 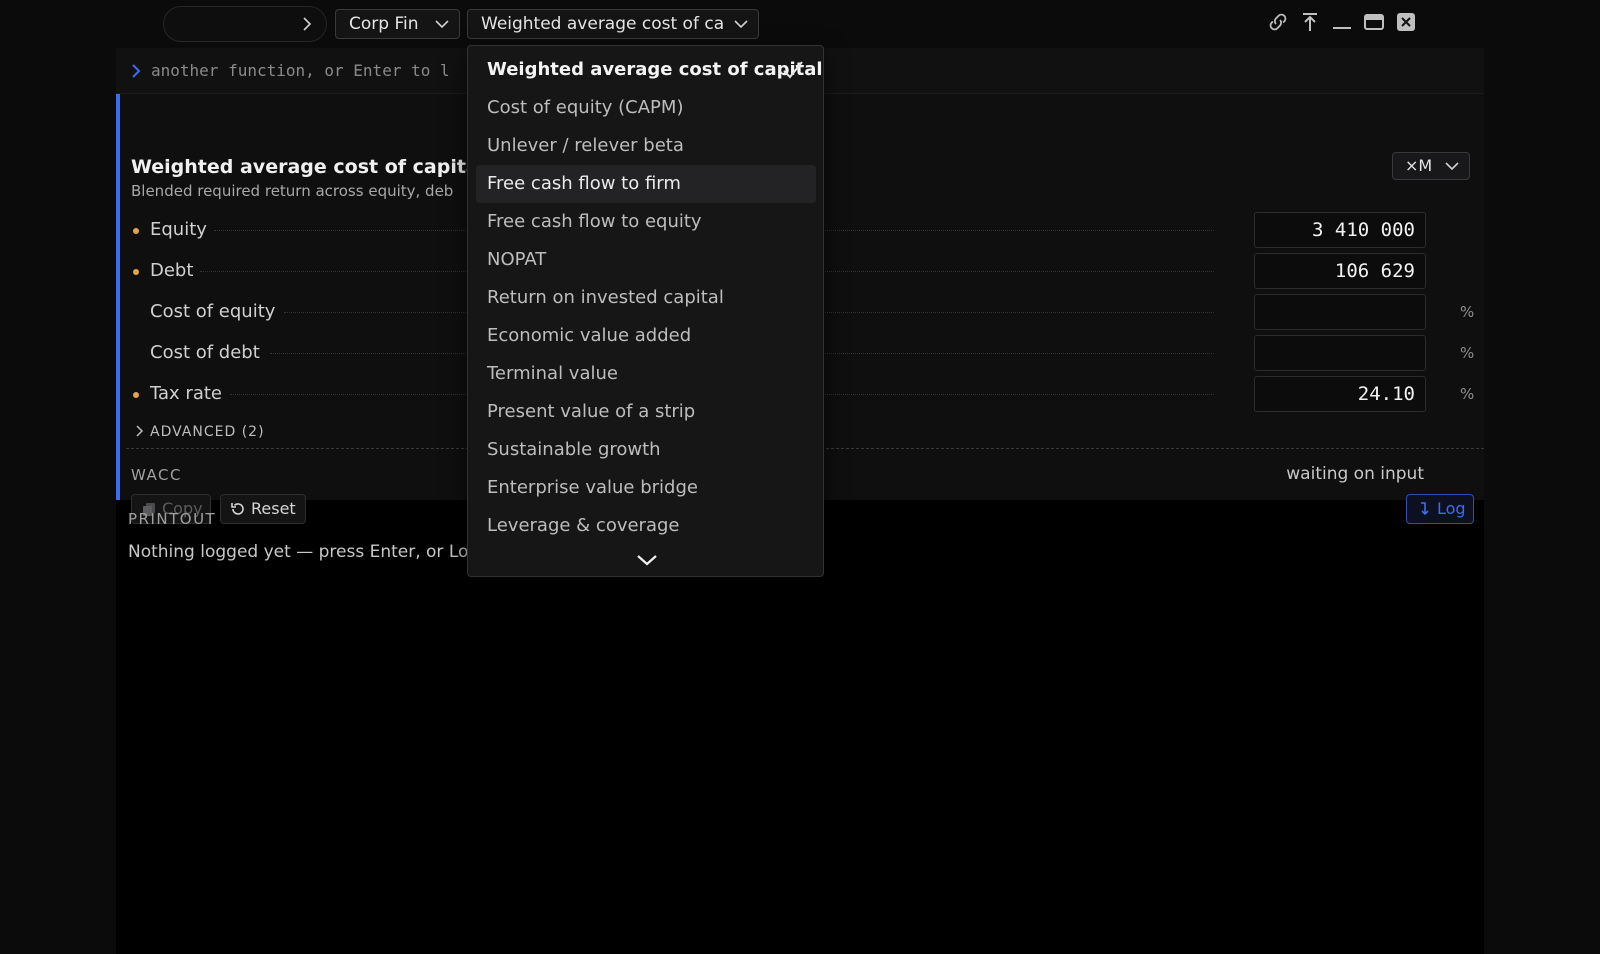 I want to click on reset-icon, so click(x=237, y=509).